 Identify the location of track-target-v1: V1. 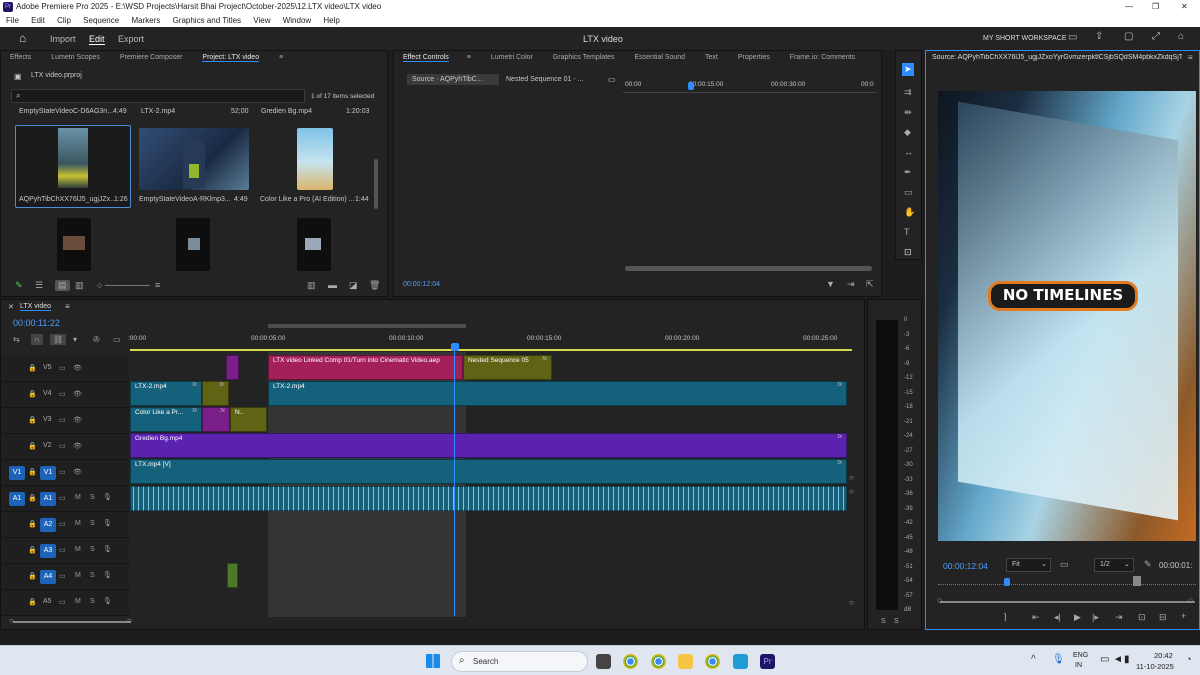
(48, 473).